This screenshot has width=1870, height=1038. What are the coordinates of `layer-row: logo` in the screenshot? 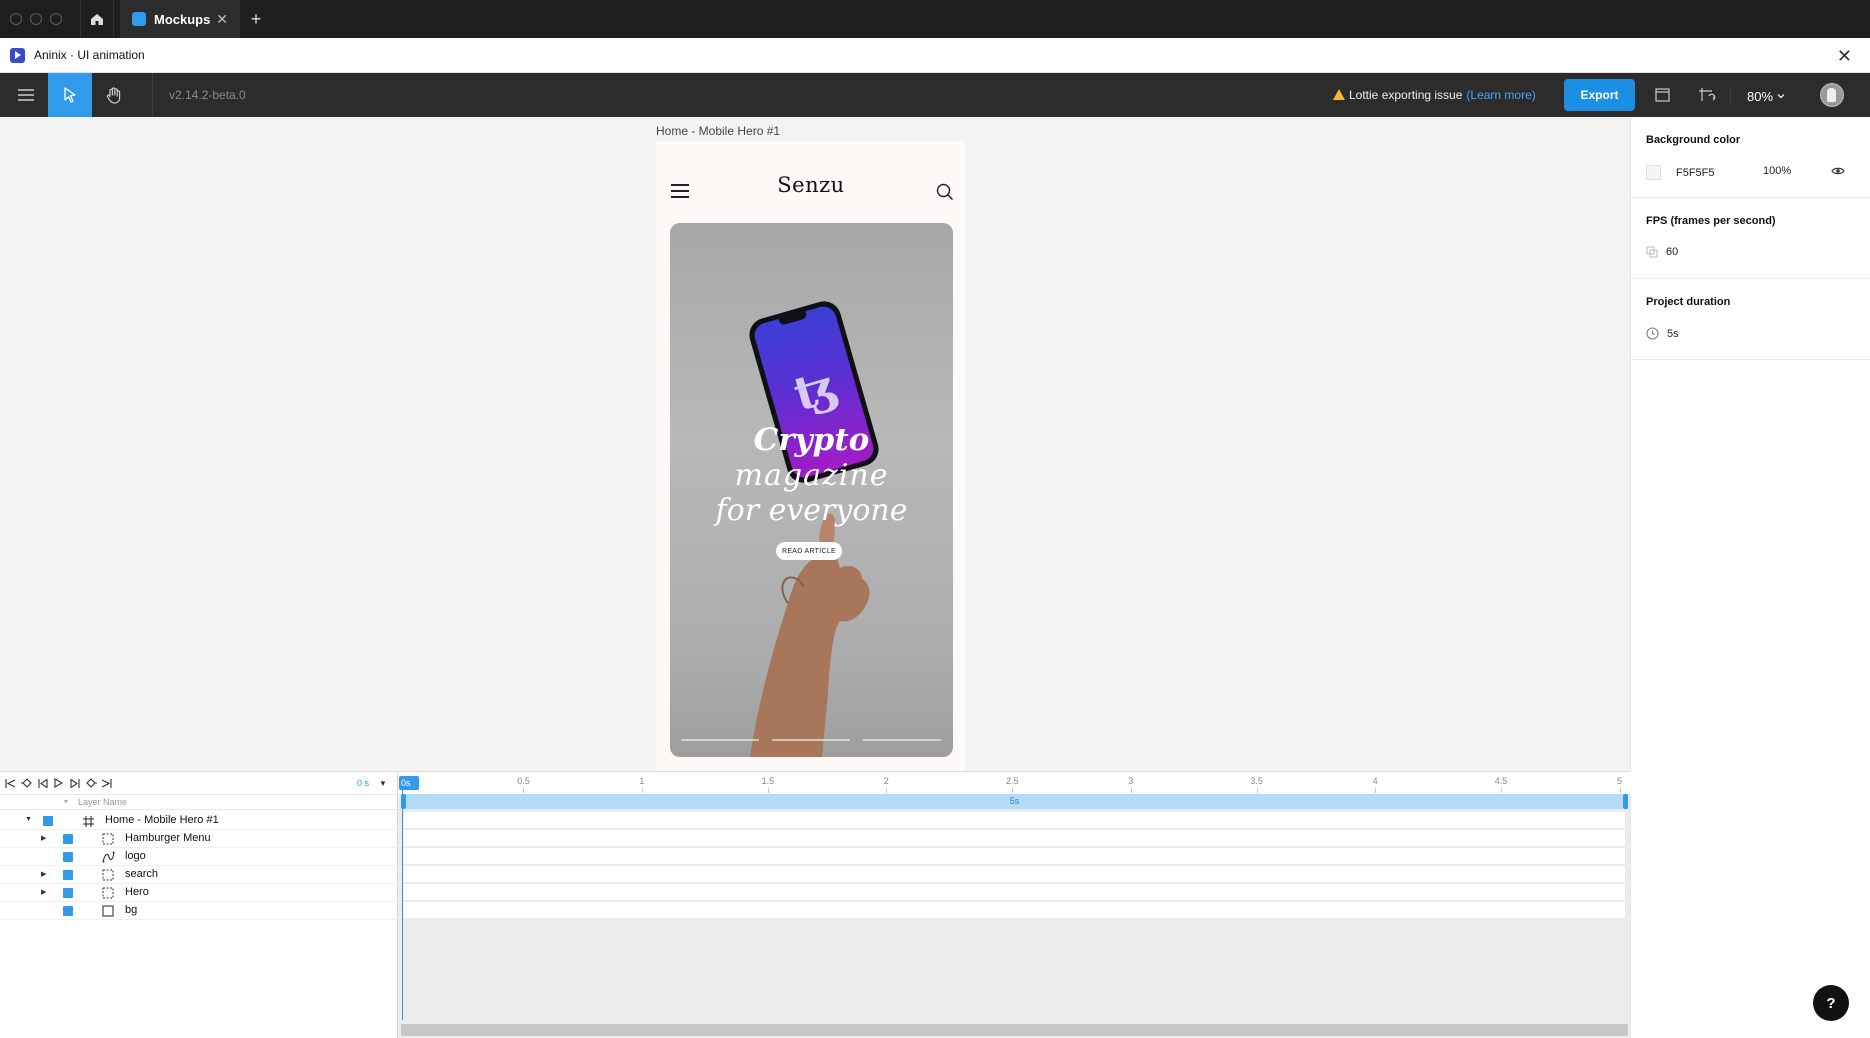 It's located at (198, 857).